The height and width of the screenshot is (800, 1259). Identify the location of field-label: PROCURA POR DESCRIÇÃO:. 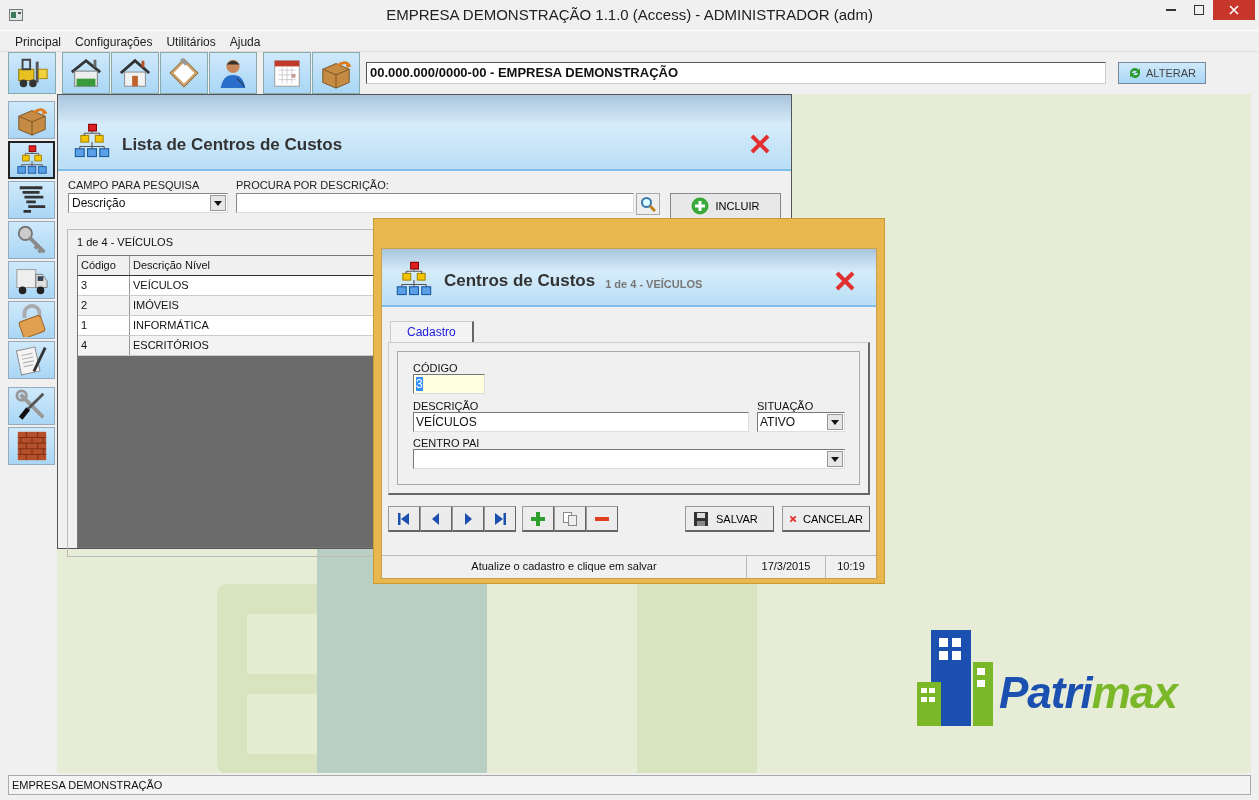
(313, 185).